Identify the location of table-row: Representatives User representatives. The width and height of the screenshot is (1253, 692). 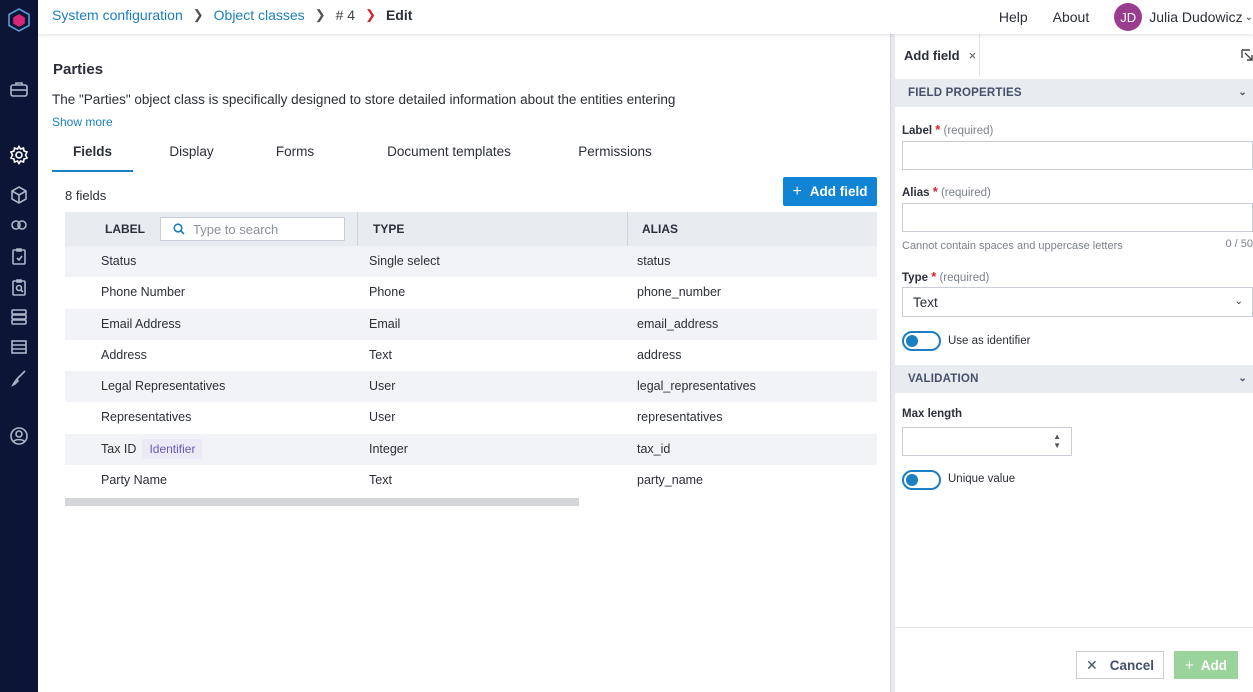
(471, 417).